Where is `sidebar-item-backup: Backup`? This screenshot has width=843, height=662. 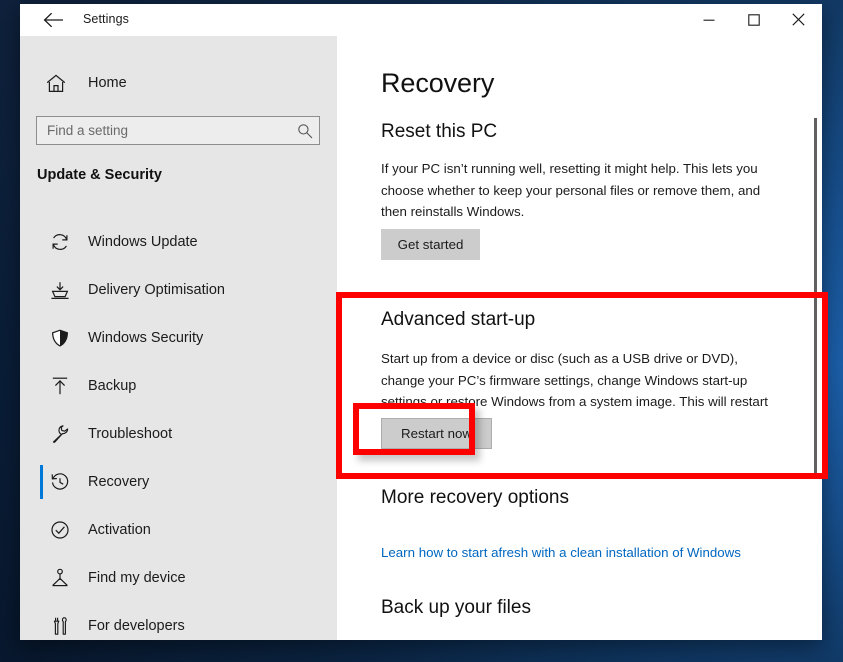
sidebar-item-backup: Backup is located at coordinates (178, 386).